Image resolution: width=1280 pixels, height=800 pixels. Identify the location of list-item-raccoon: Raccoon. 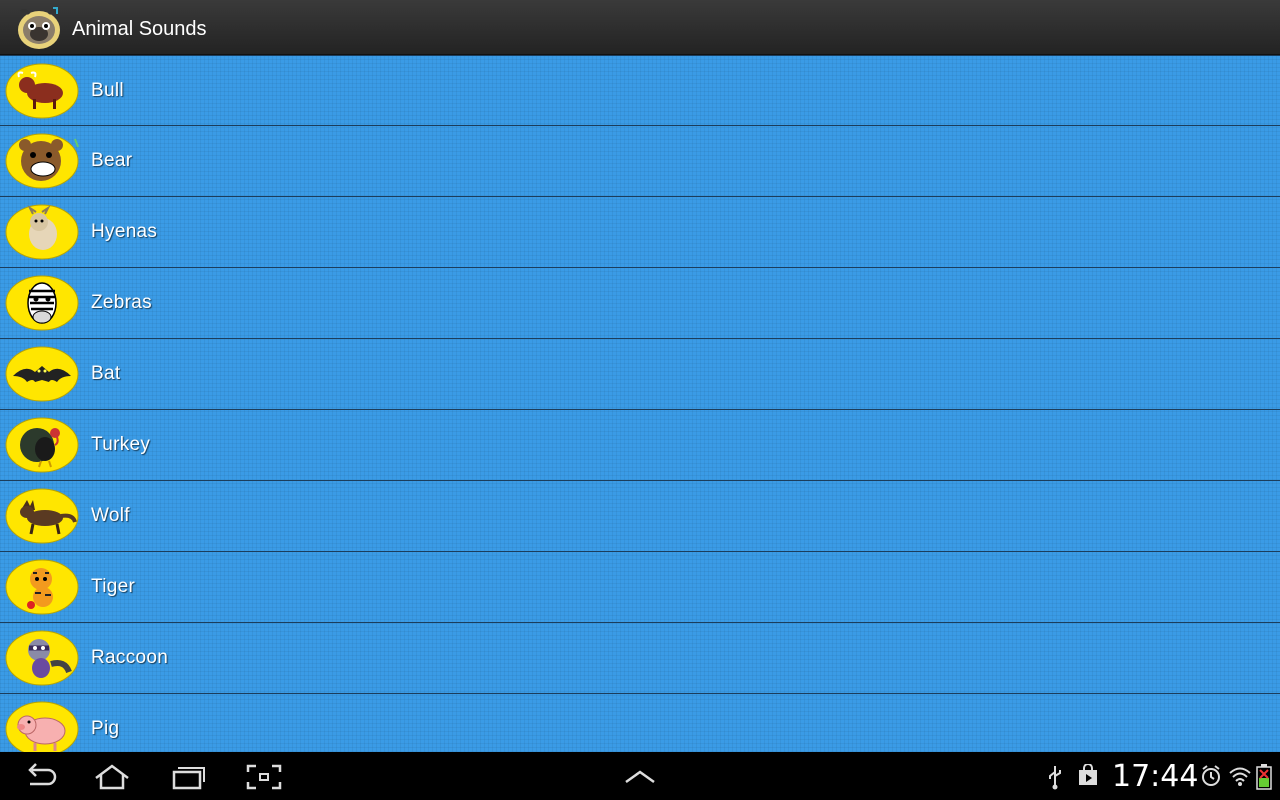
(640, 658).